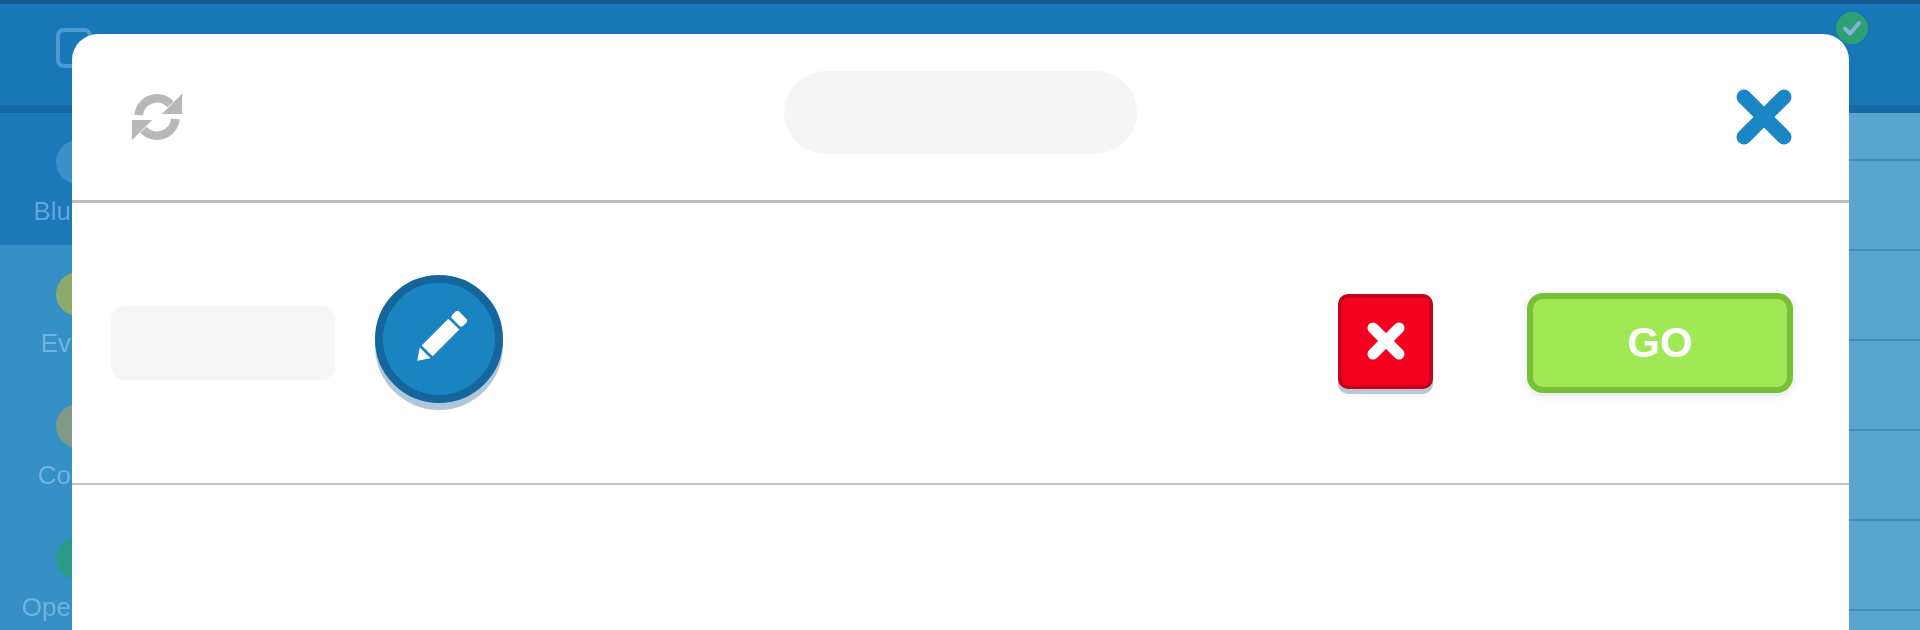 The width and height of the screenshot is (1920, 630). What do you see at coordinates (1852, 28) in the screenshot?
I see `check-badge-icon` at bounding box center [1852, 28].